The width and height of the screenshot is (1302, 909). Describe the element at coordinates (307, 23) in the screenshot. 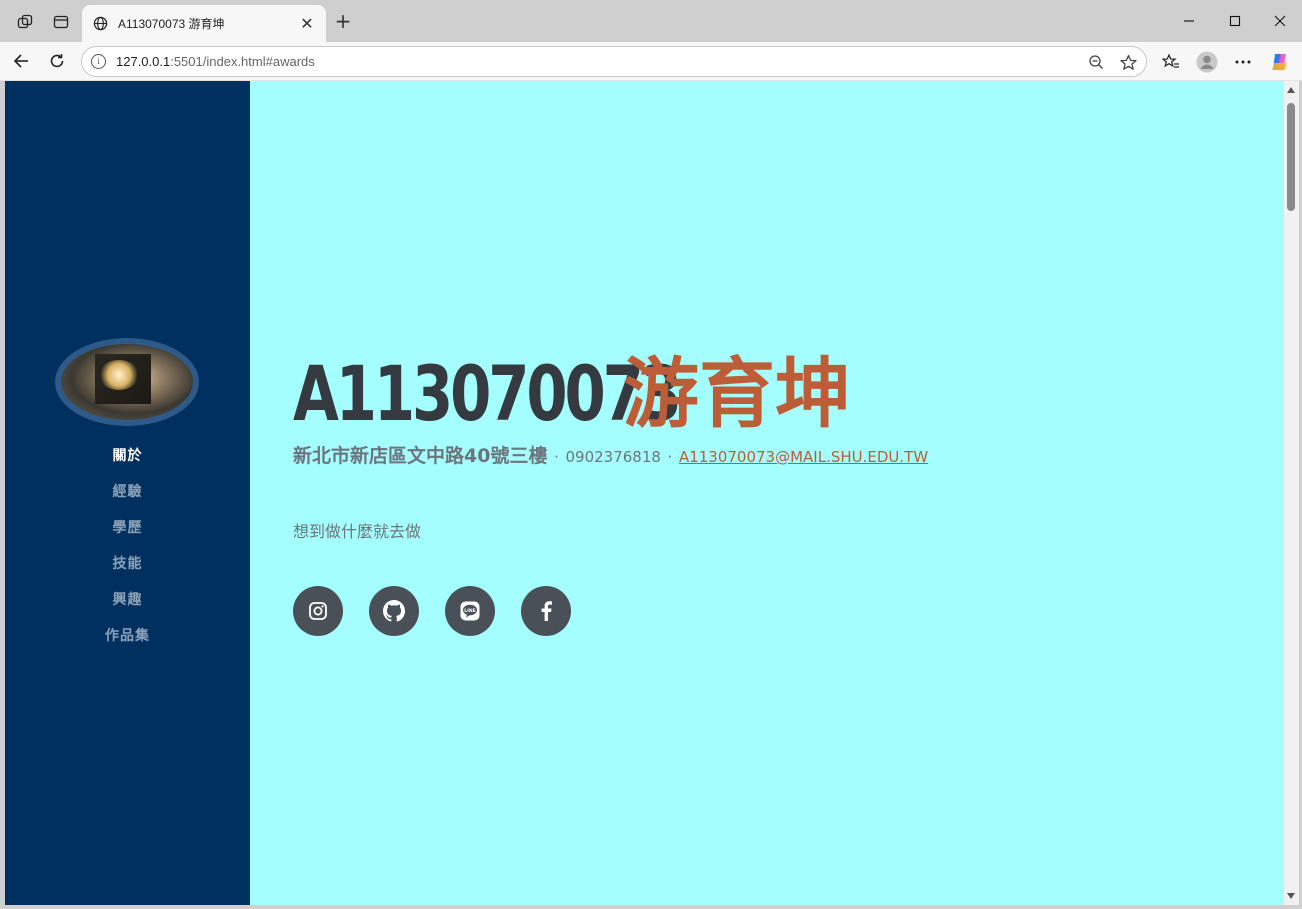

I see `close-tab-icon: ✕` at that location.